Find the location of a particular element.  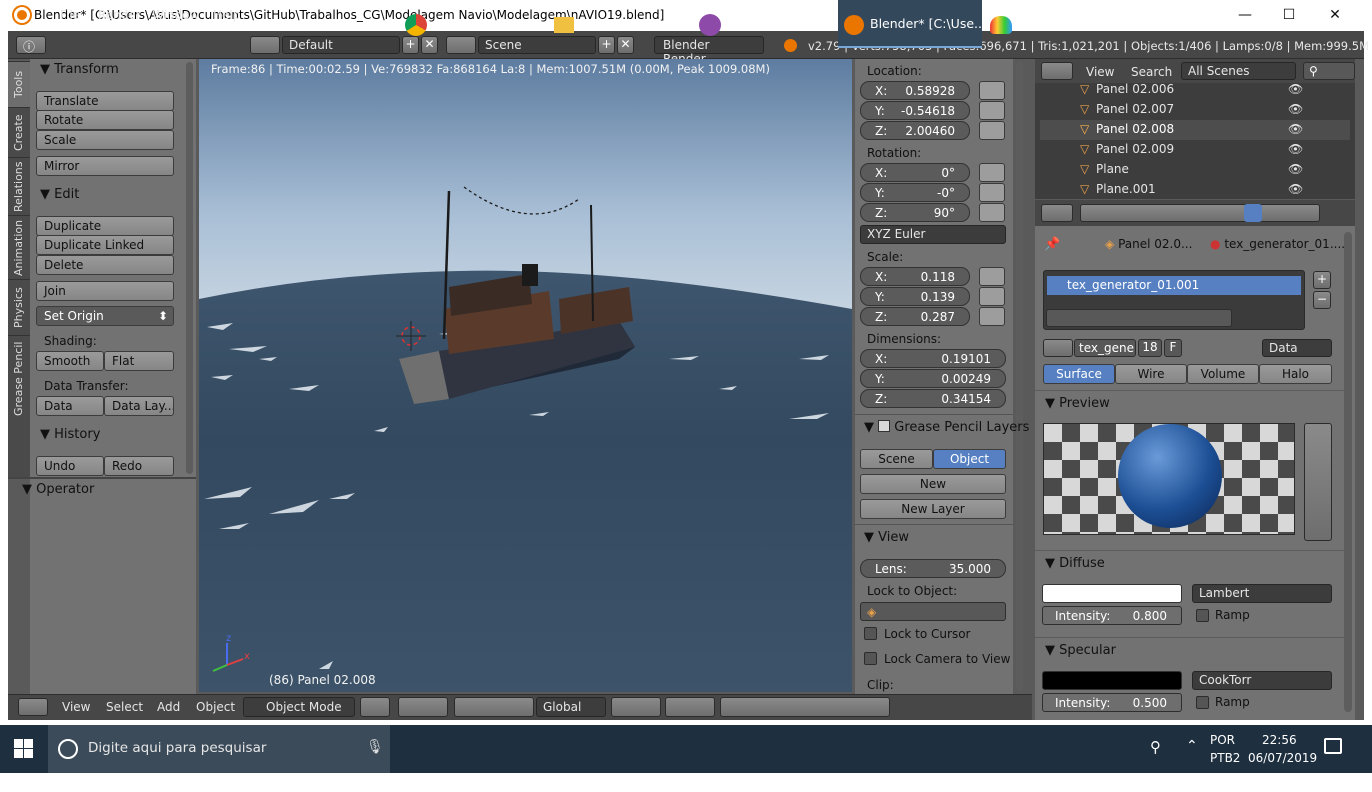

new-layer-button: New Layer is located at coordinates (933, 509).